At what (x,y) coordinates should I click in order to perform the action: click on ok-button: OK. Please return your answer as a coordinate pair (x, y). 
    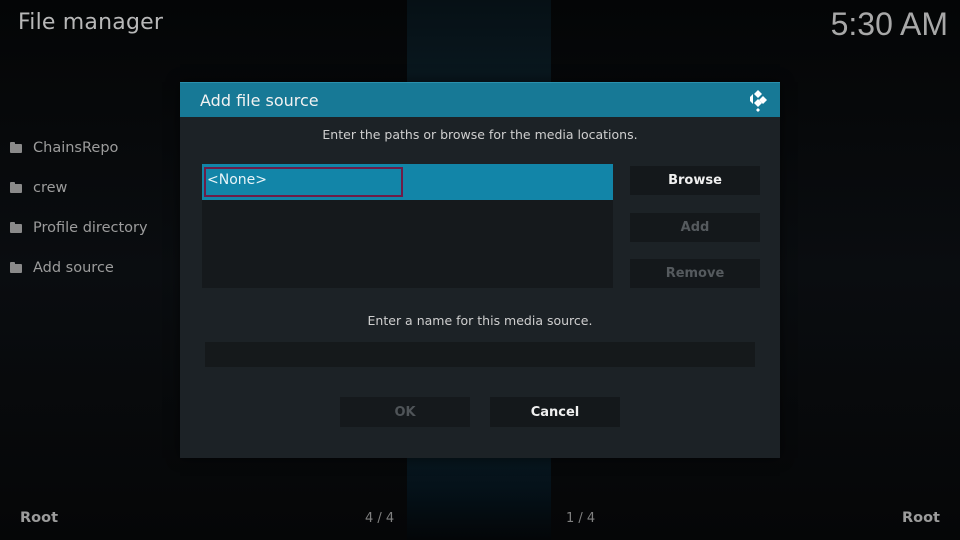
    Looking at the image, I should click on (405, 412).